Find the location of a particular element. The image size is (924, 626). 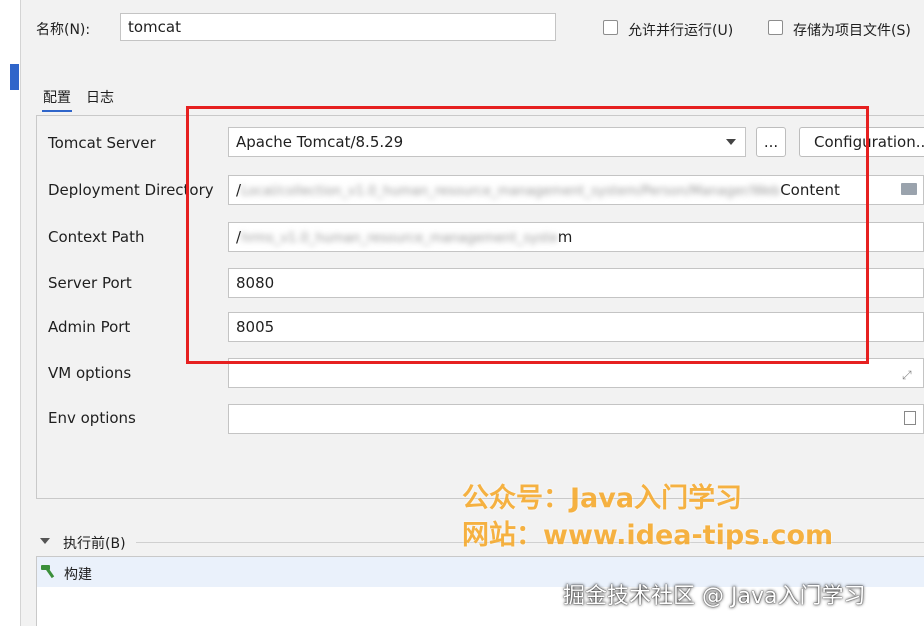

name-input: tomcat is located at coordinates (338, 27).